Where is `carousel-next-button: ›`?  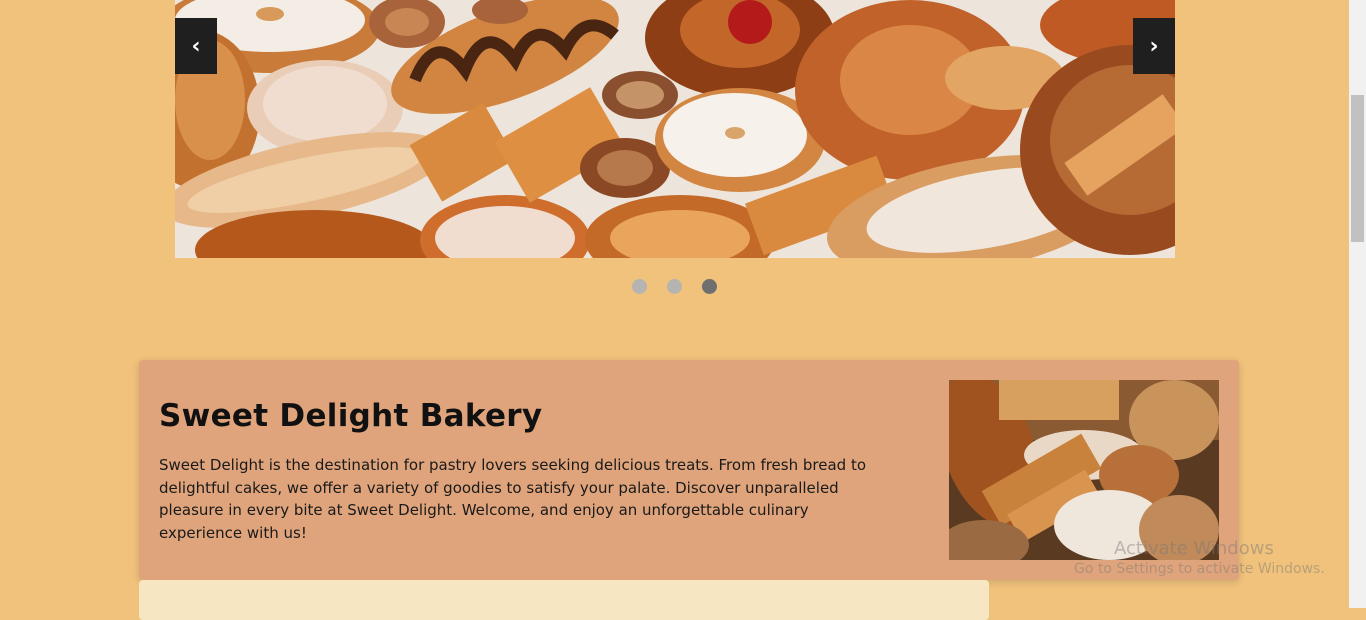 carousel-next-button: › is located at coordinates (1154, 46).